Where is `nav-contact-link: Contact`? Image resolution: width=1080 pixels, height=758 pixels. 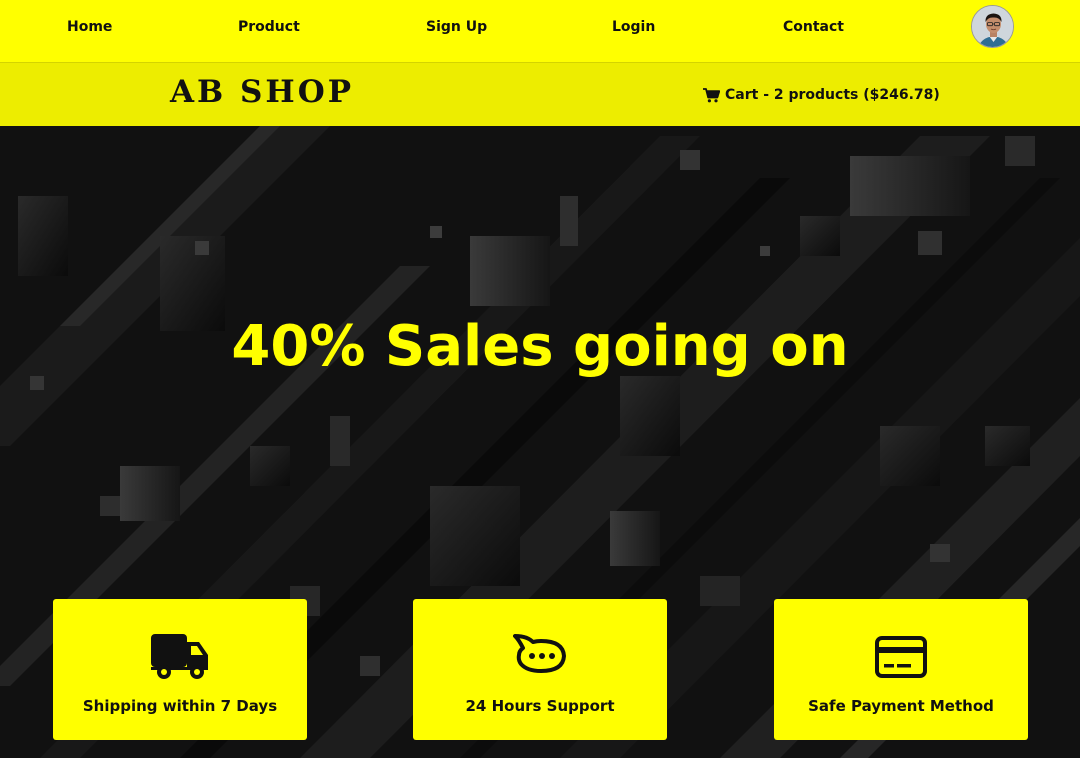
nav-contact-link: Contact is located at coordinates (813, 27).